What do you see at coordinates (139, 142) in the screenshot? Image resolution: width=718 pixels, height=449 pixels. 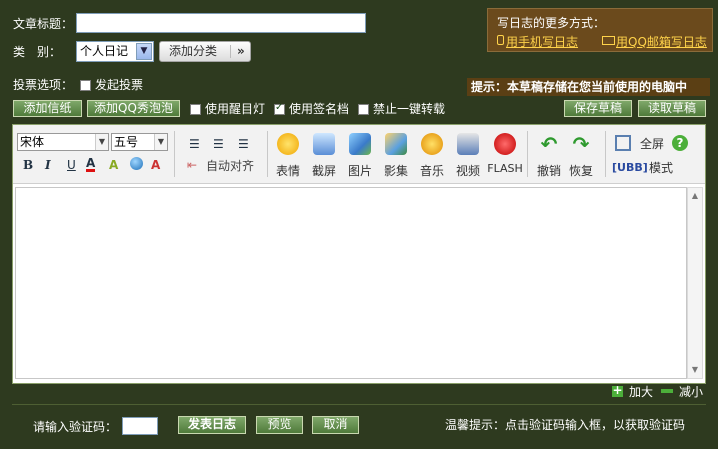 I see `font-size-select: 五号 ▼` at bounding box center [139, 142].